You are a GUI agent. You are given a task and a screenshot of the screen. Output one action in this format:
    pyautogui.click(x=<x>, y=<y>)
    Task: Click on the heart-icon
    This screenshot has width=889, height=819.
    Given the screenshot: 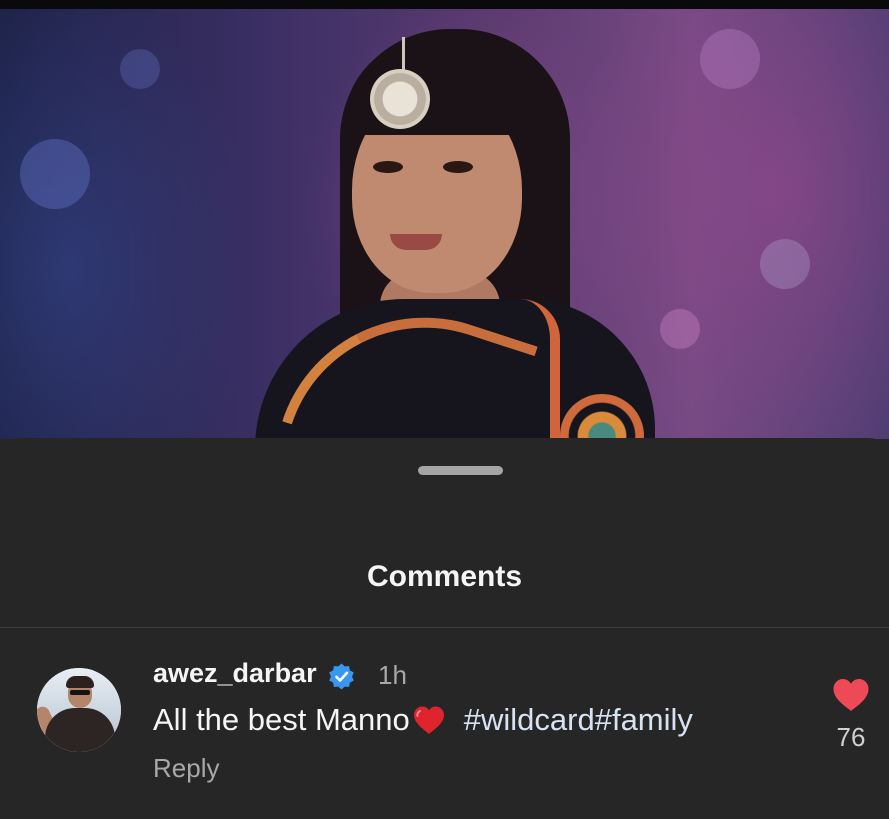 What is the action you would take?
    pyautogui.click(x=851, y=695)
    